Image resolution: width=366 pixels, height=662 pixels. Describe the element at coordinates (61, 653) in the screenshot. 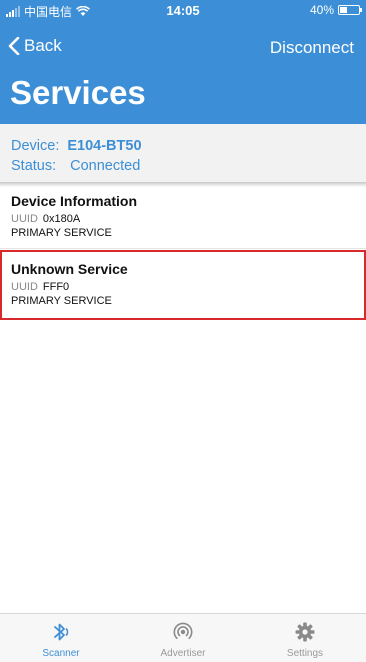

I see `tab-label: Scanner` at that location.